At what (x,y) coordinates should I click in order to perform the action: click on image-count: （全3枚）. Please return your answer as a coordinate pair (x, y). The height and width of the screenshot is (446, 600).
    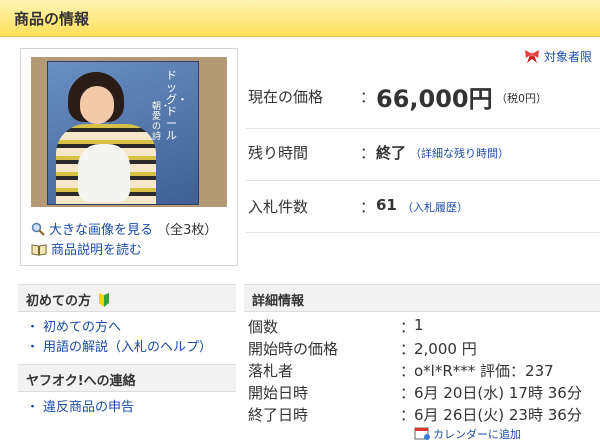
    Looking at the image, I should click on (187, 230).